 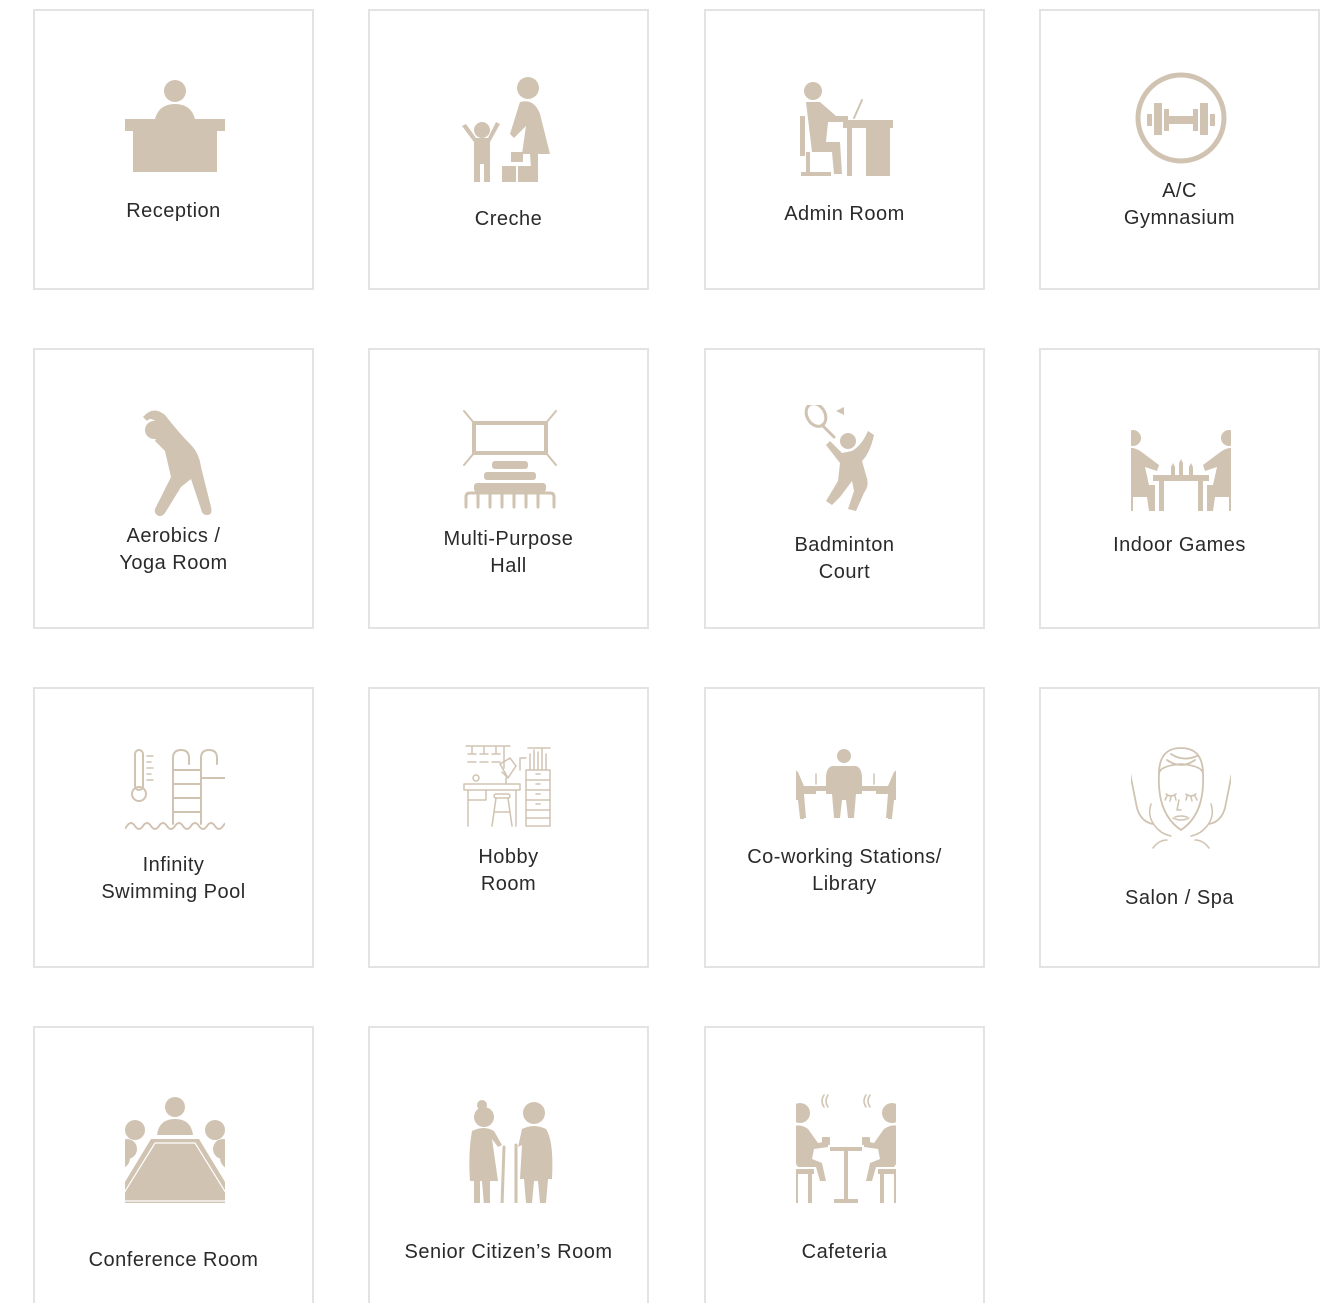 What do you see at coordinates (173, 549) in the screenshot?
I see `amenity-label: Aerobics / Yoga Room` at bounding box center [173, 549].